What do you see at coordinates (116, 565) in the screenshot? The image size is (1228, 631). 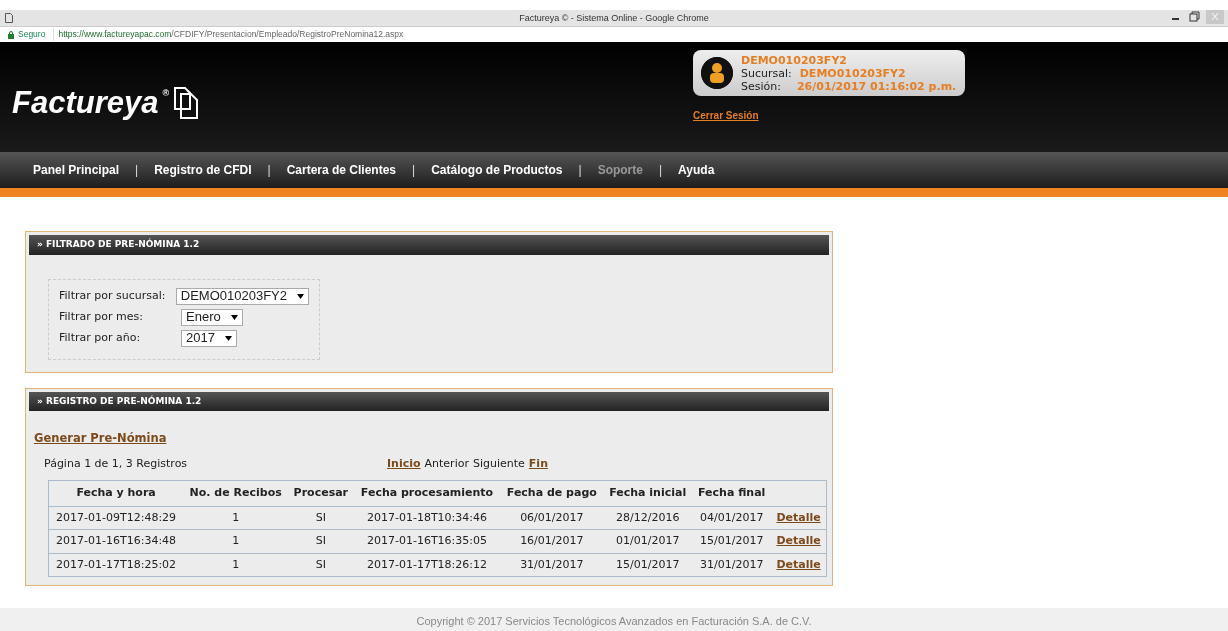 I see `table-cell: 2017-01-17T18:25:02` at bounding box center [116, 565].